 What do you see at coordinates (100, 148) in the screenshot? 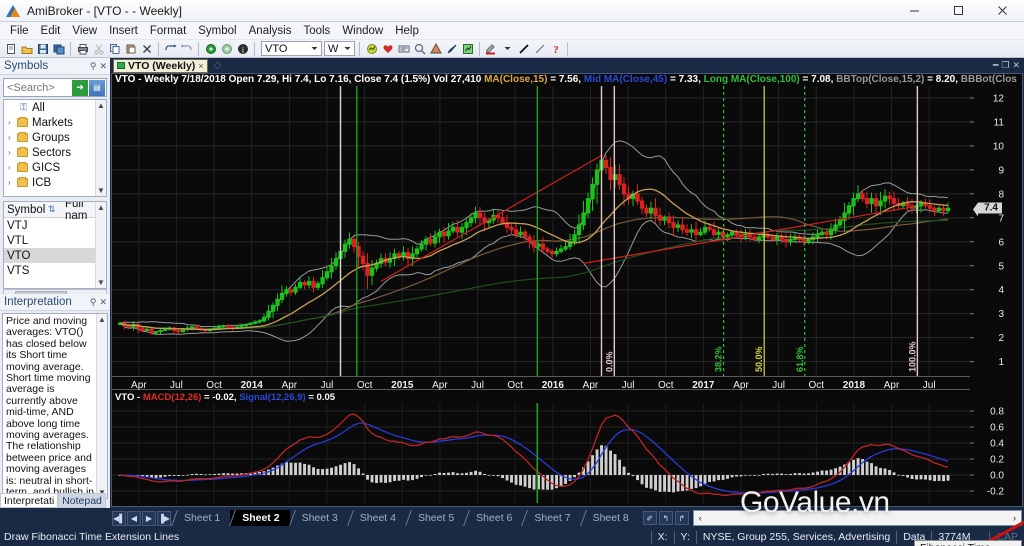
I see `tree-vertical-scrollbar: ▲ ▼` at bounding box center [100, 148].